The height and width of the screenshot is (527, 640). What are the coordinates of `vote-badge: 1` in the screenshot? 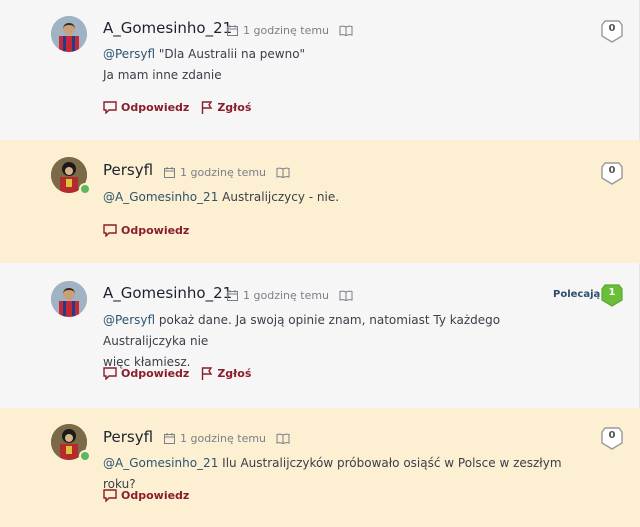 It's located at (612, 295).